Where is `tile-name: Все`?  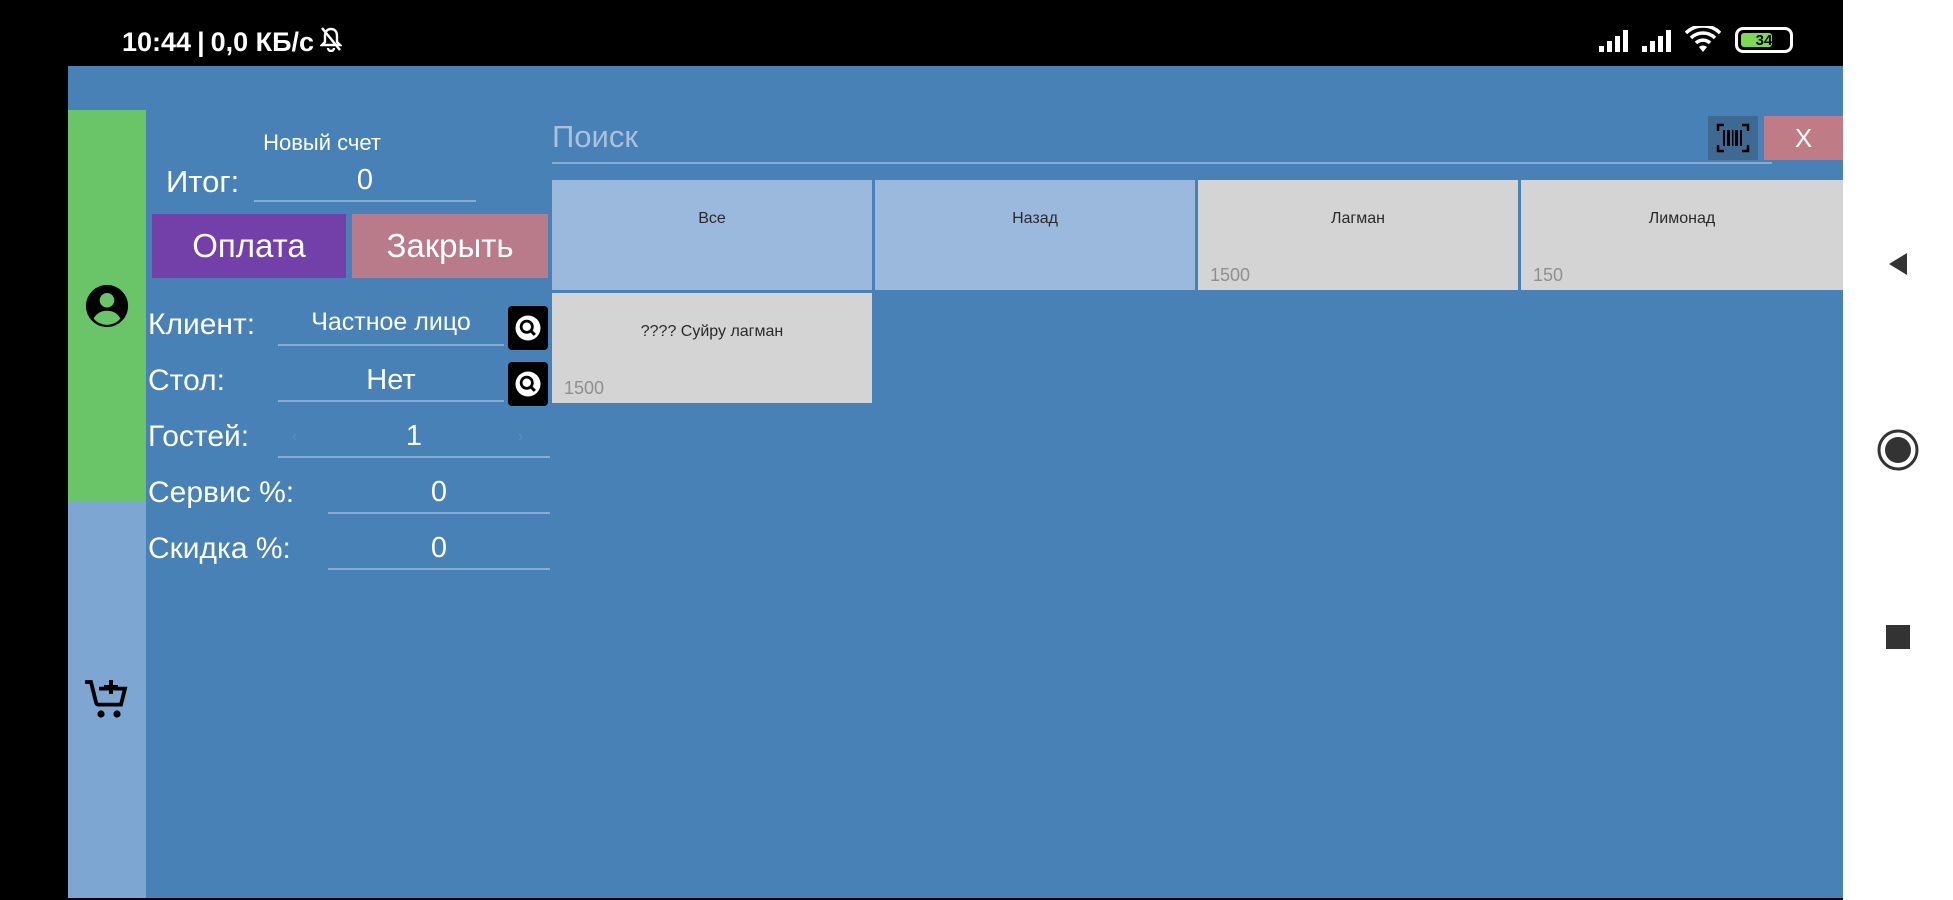
tile-name: Все is located at coordinates (712, 218).